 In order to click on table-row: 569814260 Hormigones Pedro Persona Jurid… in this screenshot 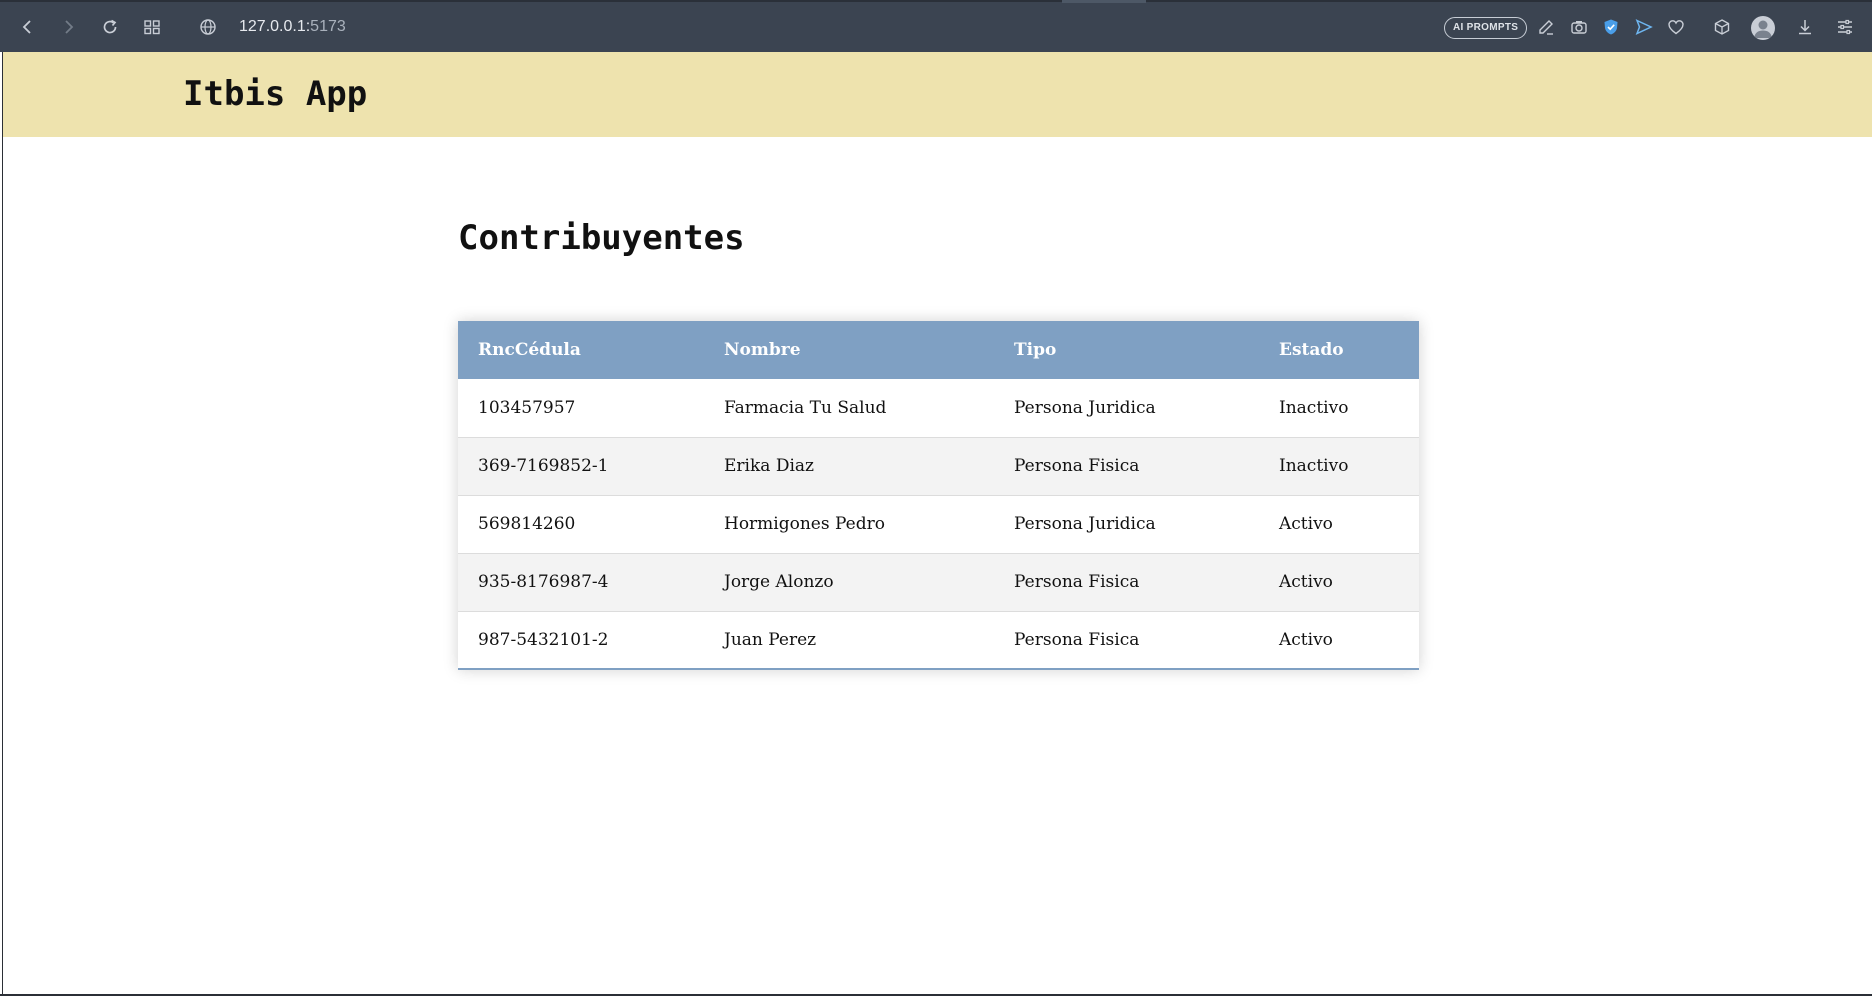, I will do `click(938, 524)`.